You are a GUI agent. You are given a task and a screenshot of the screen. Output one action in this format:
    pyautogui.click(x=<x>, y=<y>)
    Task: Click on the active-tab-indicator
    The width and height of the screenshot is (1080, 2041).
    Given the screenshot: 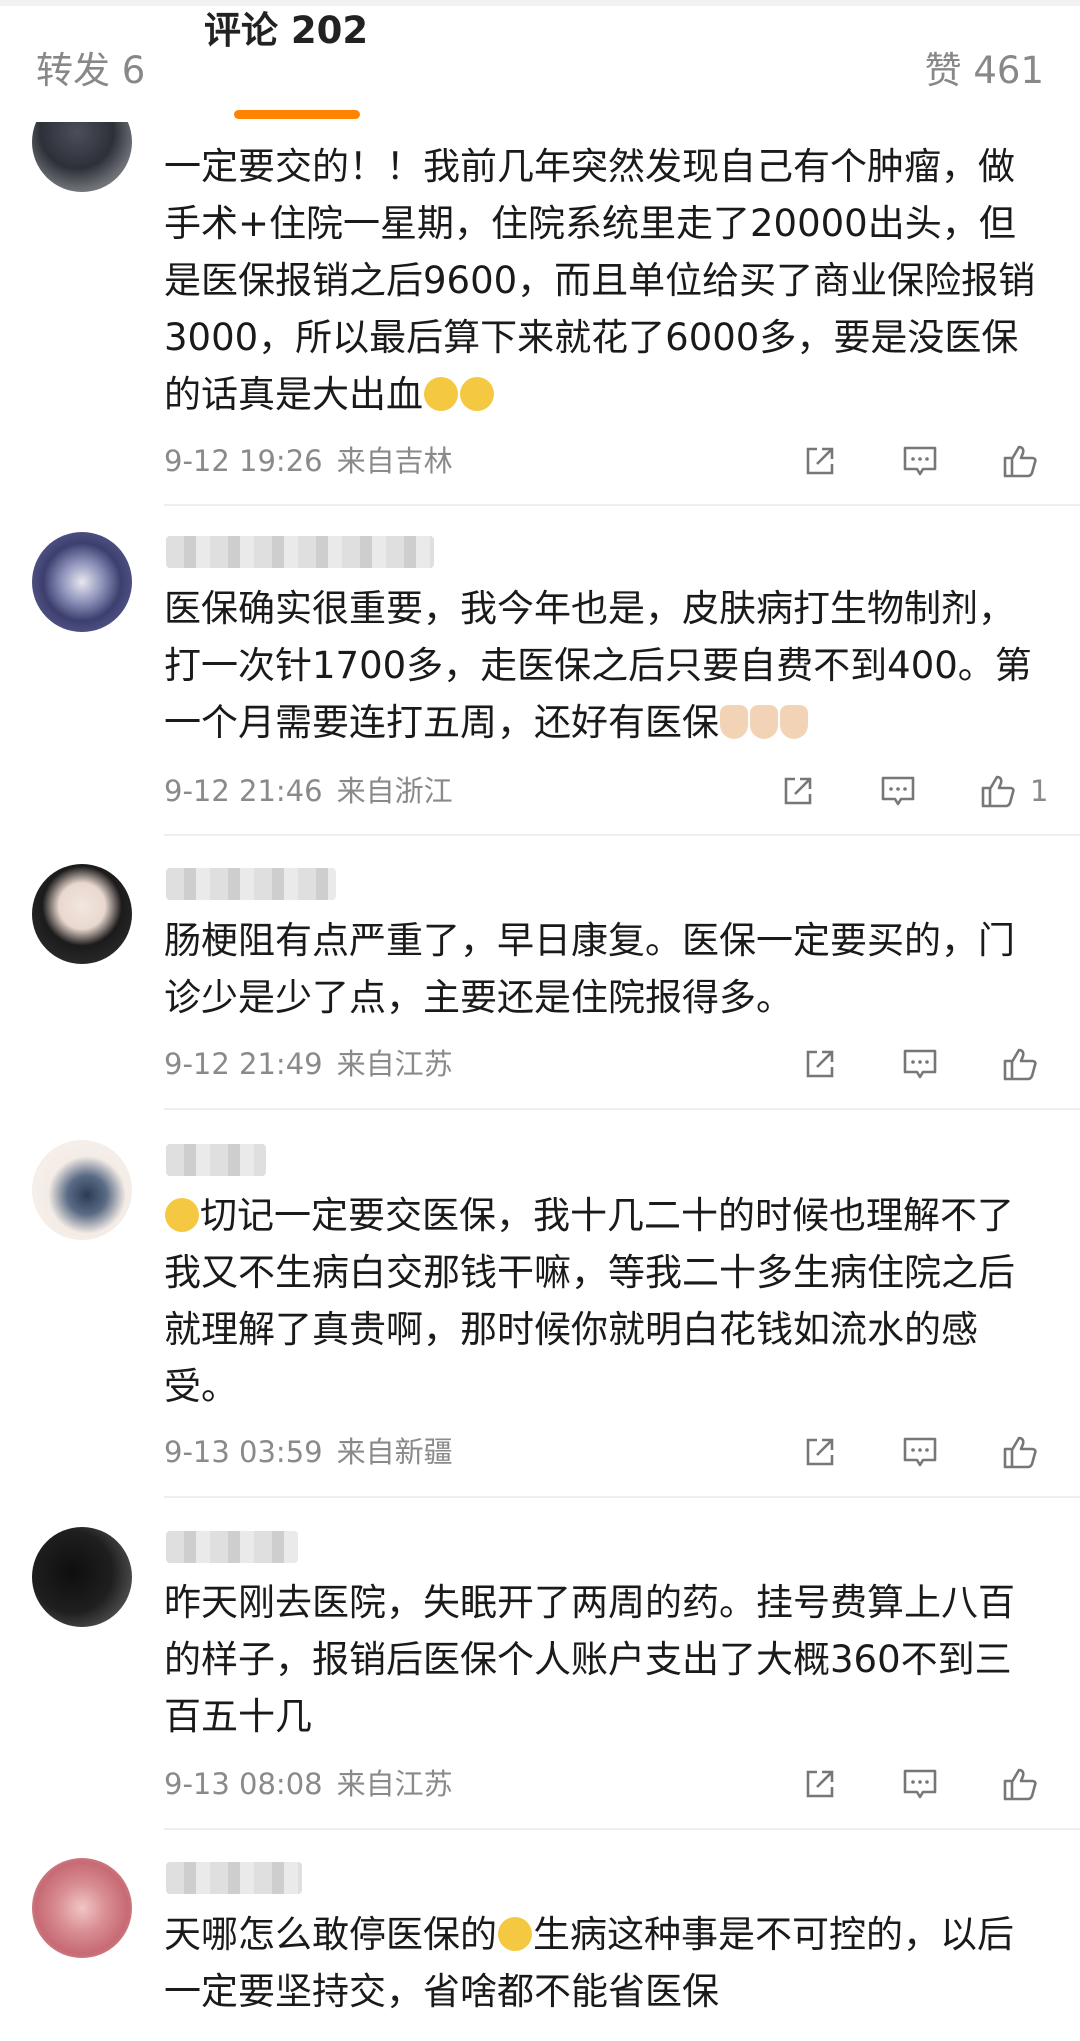 What is the action you would take?
    pyautogui.click(x=297, y=114)
    